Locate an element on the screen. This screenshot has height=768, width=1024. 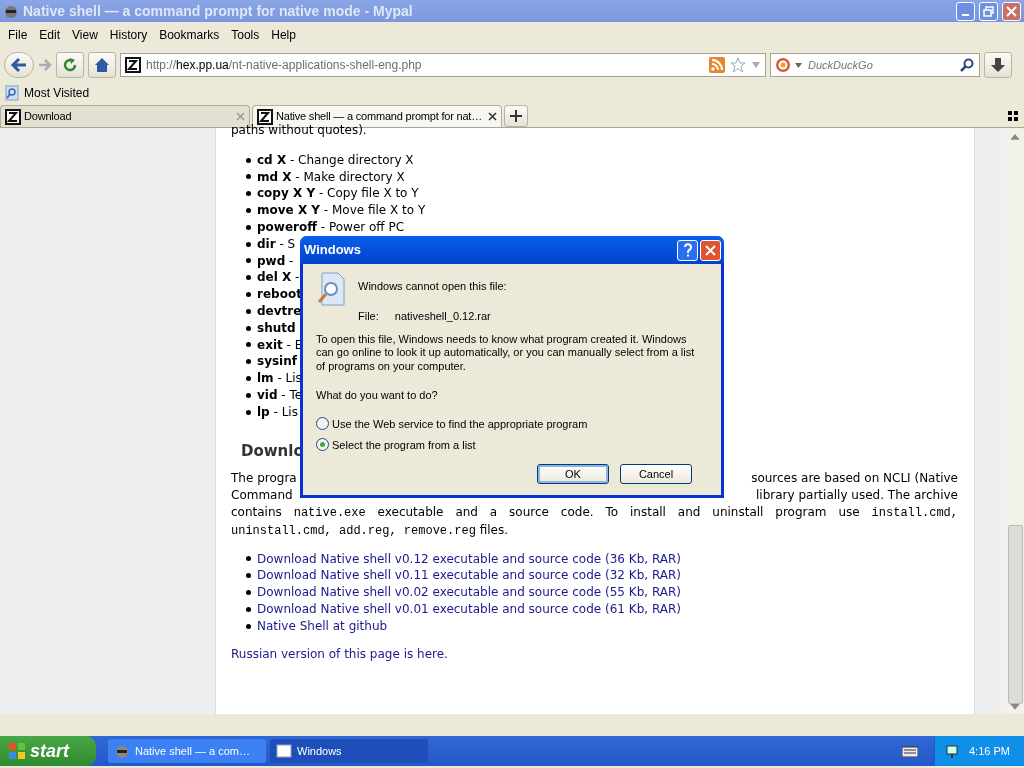
home-button is located at coordinates (102, 65).